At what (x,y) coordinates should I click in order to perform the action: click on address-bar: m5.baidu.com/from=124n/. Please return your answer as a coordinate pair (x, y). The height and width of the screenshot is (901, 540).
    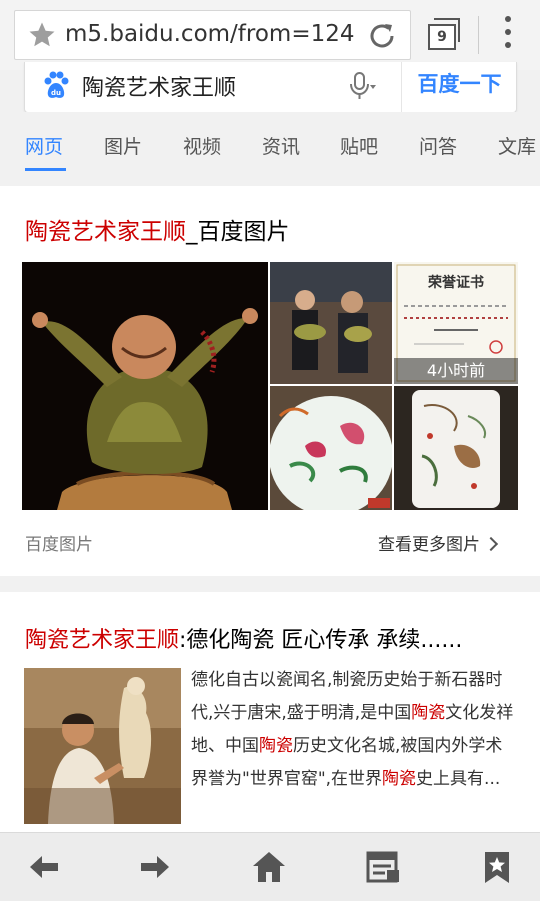
    Looking at the image, I should click on (212, 35).